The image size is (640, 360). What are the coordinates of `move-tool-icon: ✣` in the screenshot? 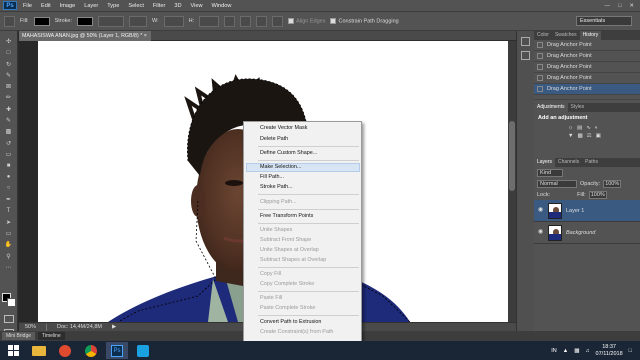 It's located at (9, 41).